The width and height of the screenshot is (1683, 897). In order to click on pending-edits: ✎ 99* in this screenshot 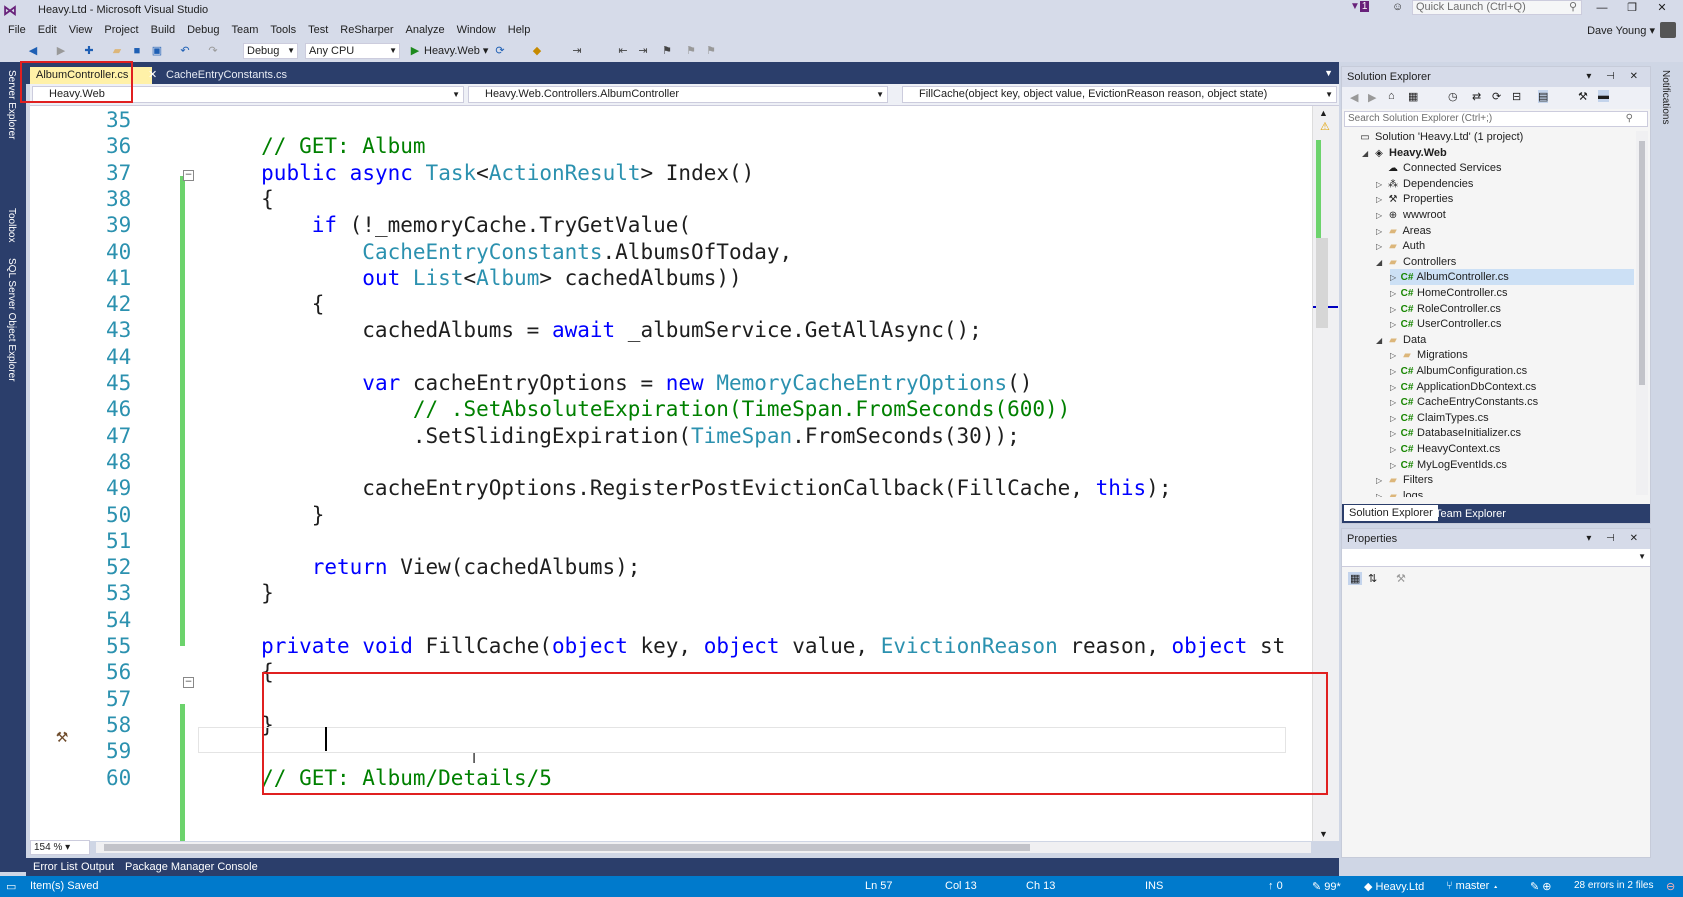, I will do `click(1326, 886)`.